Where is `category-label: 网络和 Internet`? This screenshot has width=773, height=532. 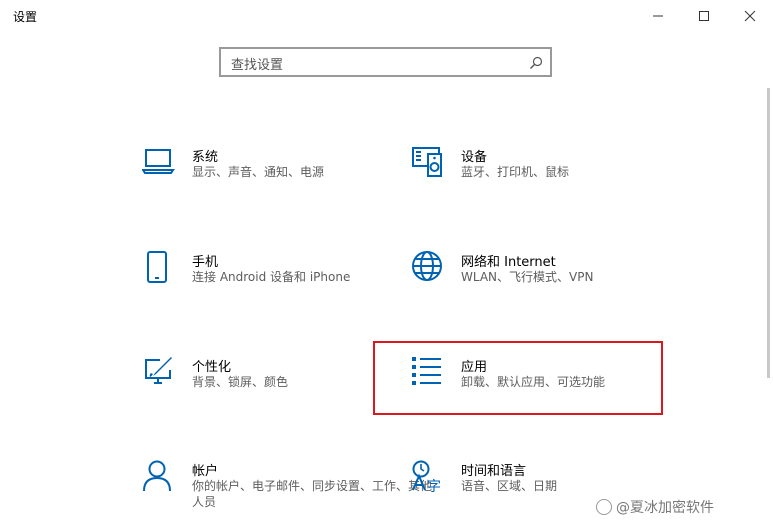 category-label: 网络和 Internet is located at coordinates (508, 262).